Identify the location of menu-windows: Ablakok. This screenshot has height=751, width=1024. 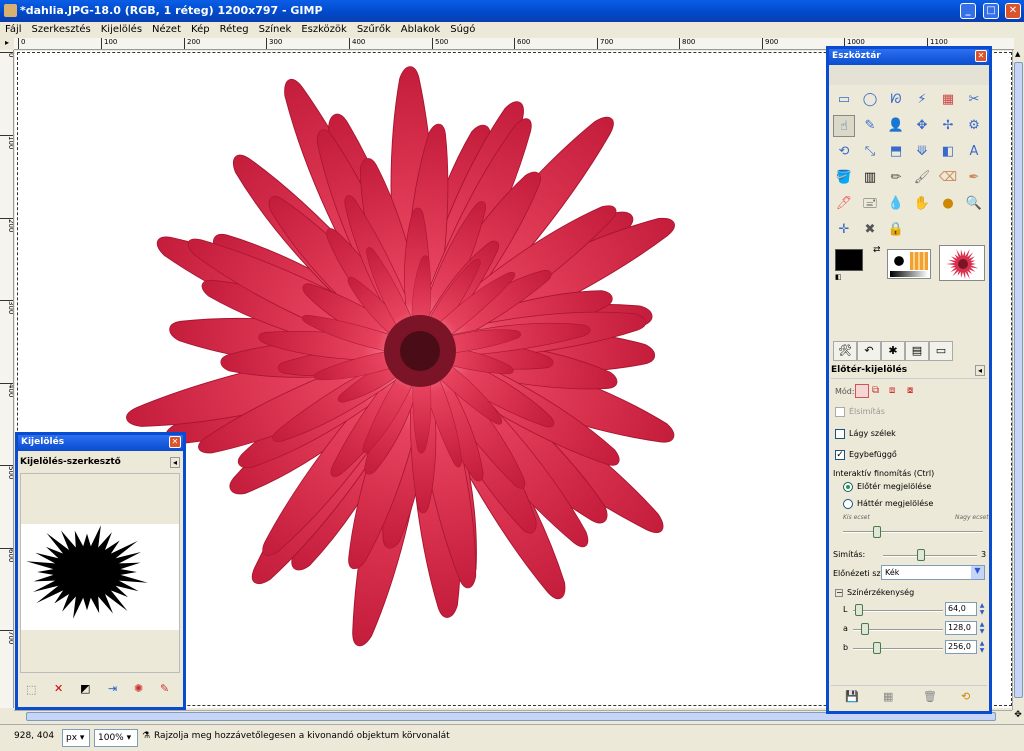
(420, 28).